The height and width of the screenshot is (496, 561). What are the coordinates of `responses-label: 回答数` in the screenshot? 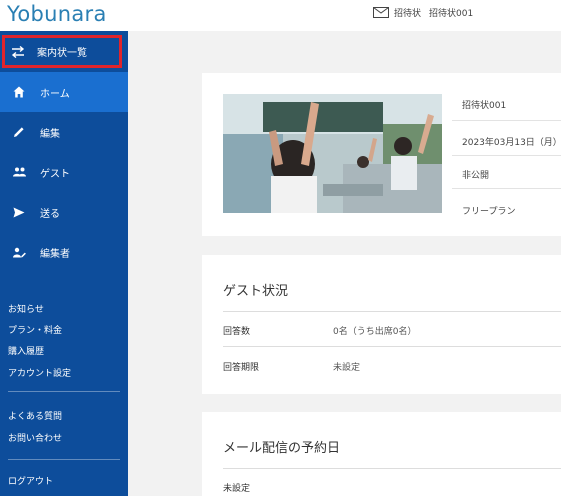 It's located at (237, 332).